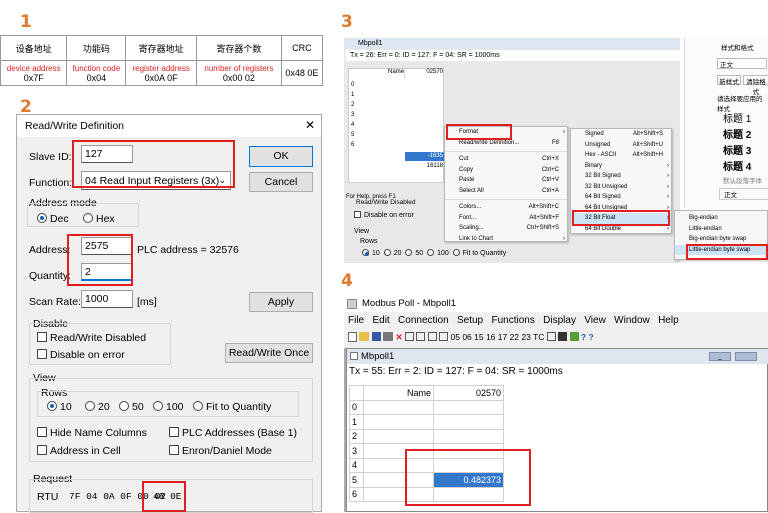  I want to click on new-file-icon, so click(352, 337).